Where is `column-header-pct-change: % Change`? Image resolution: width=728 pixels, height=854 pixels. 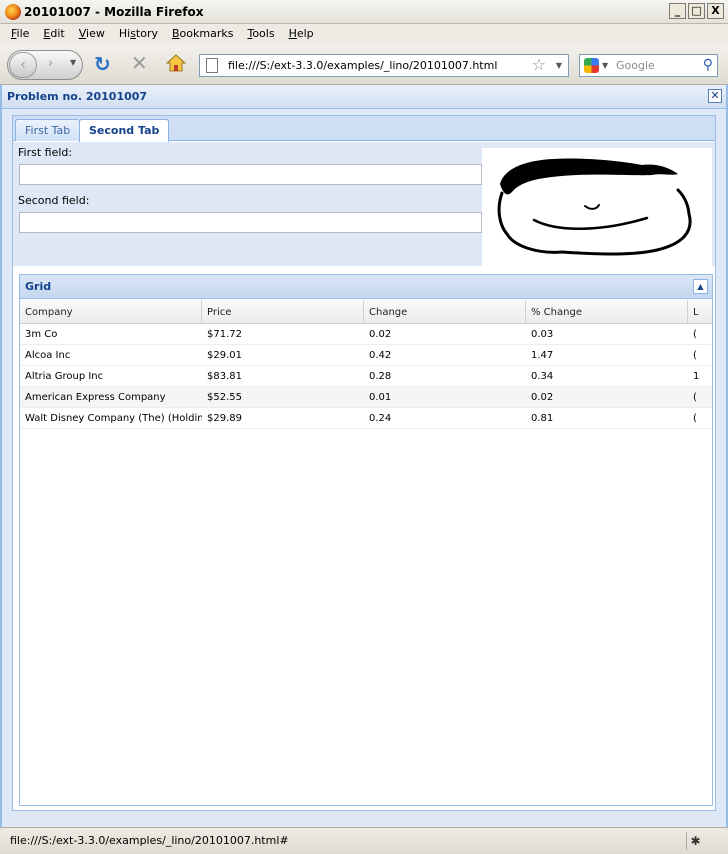
column-header-pct-change: % Change is located at coordinates (607, 311).